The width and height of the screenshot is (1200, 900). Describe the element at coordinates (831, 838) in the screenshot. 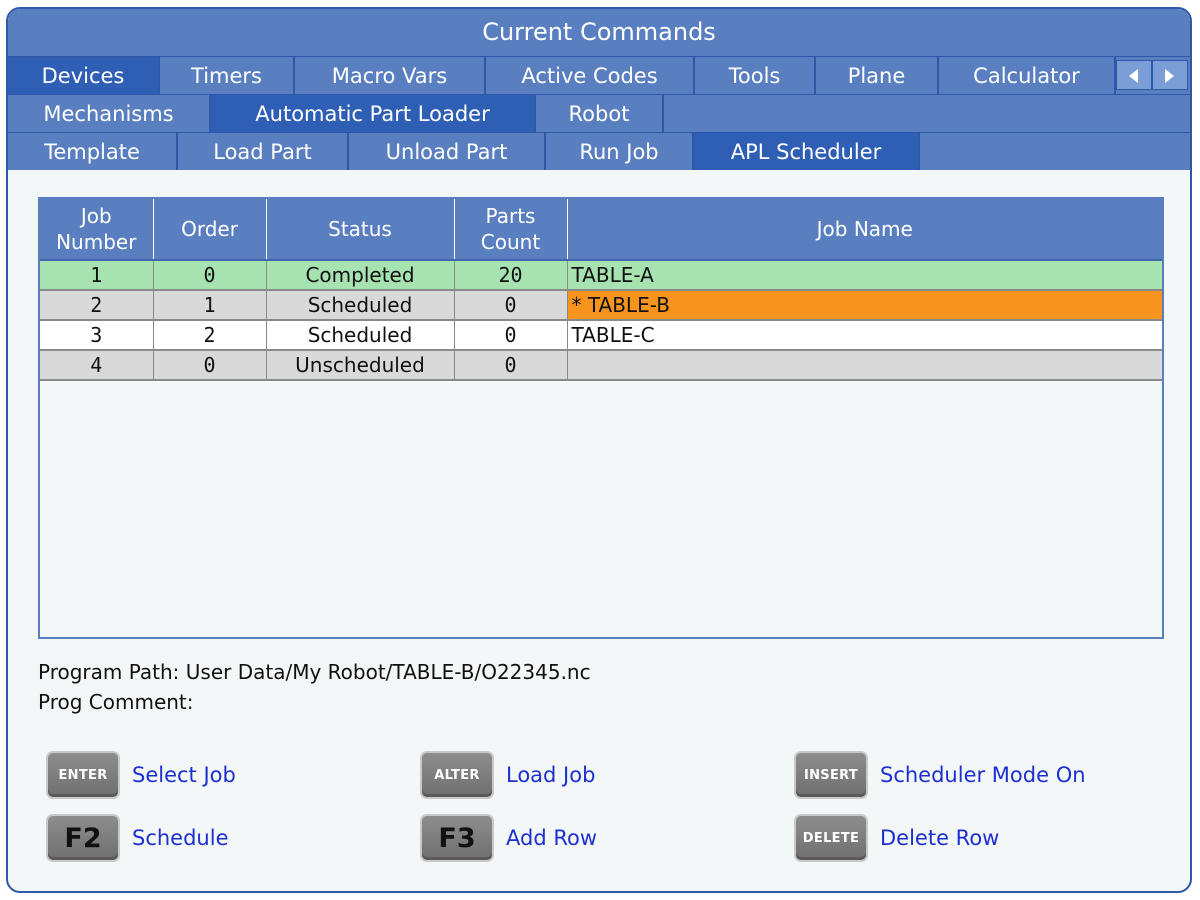

I see `delete-key-icon: DELETE` at that location.